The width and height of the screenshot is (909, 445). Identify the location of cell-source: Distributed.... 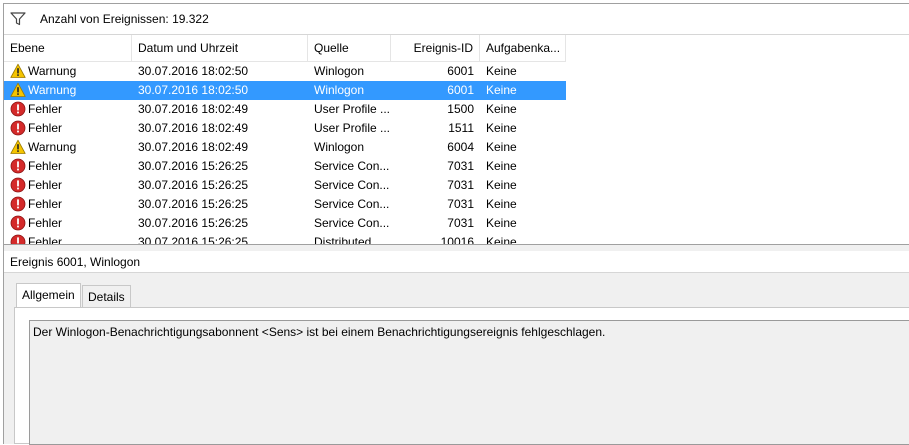
(348, 239).